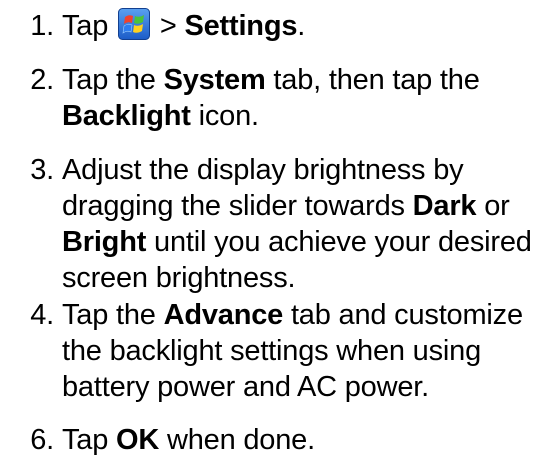 The height and width of the screenshot is (461, 536). I want to click on step-text: Tap OK when done., so click(299, 440).